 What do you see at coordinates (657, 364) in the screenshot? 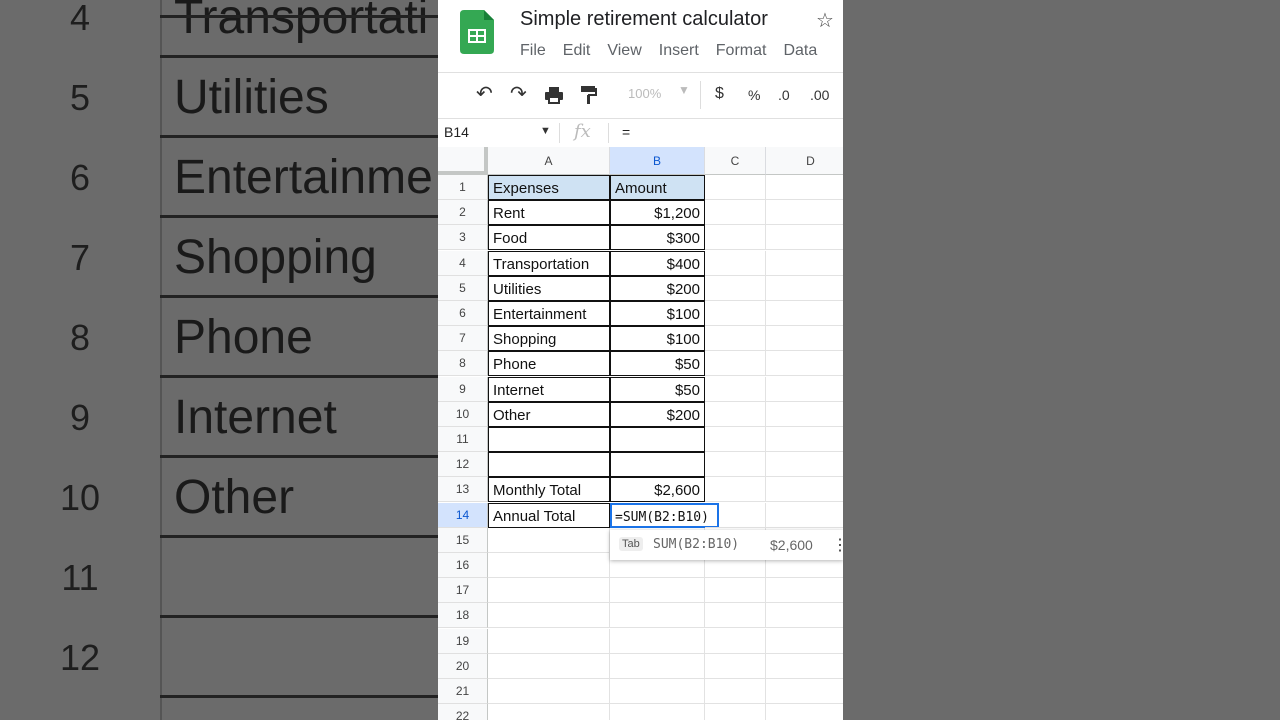
I see `cell-b8: $50` at bounding box center [657, 364].